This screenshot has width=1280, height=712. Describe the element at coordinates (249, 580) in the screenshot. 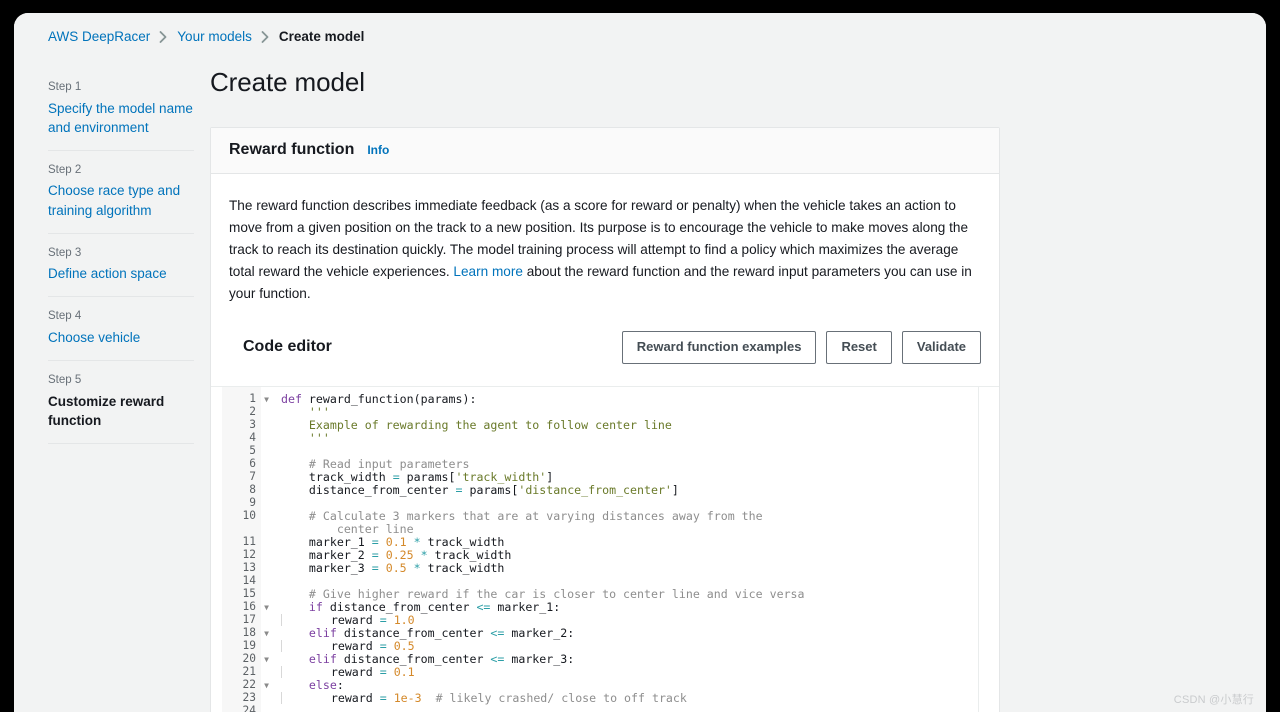

I see `line-number: 14` at that location.